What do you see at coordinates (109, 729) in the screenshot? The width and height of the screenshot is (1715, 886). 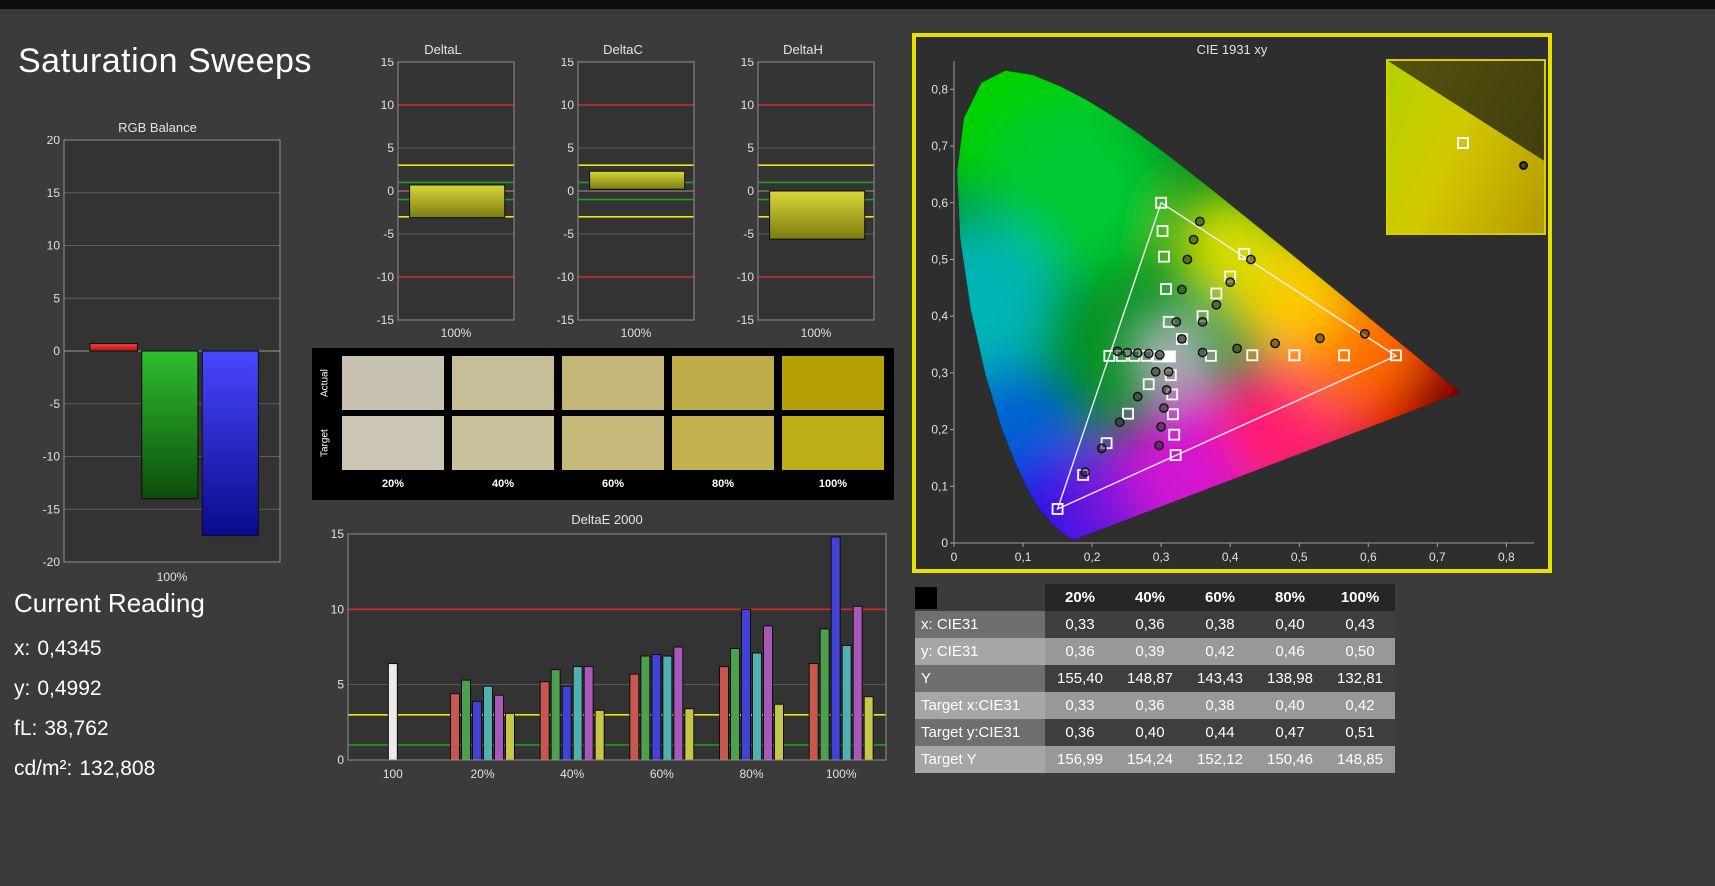 I see `reading-fl: fL: 38,762` at bounding box center [109, 729].